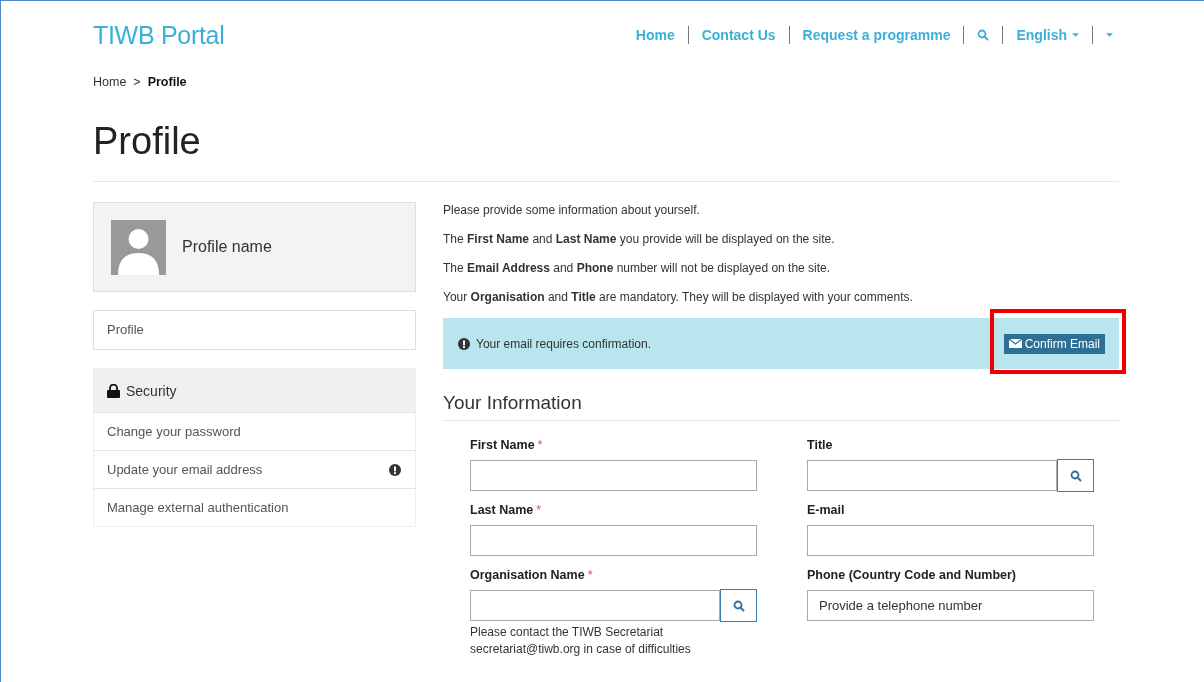  Describe the element at coordinates (254, 469) in the screenshot. I see `sidebar-item: Update your email address` at that location.